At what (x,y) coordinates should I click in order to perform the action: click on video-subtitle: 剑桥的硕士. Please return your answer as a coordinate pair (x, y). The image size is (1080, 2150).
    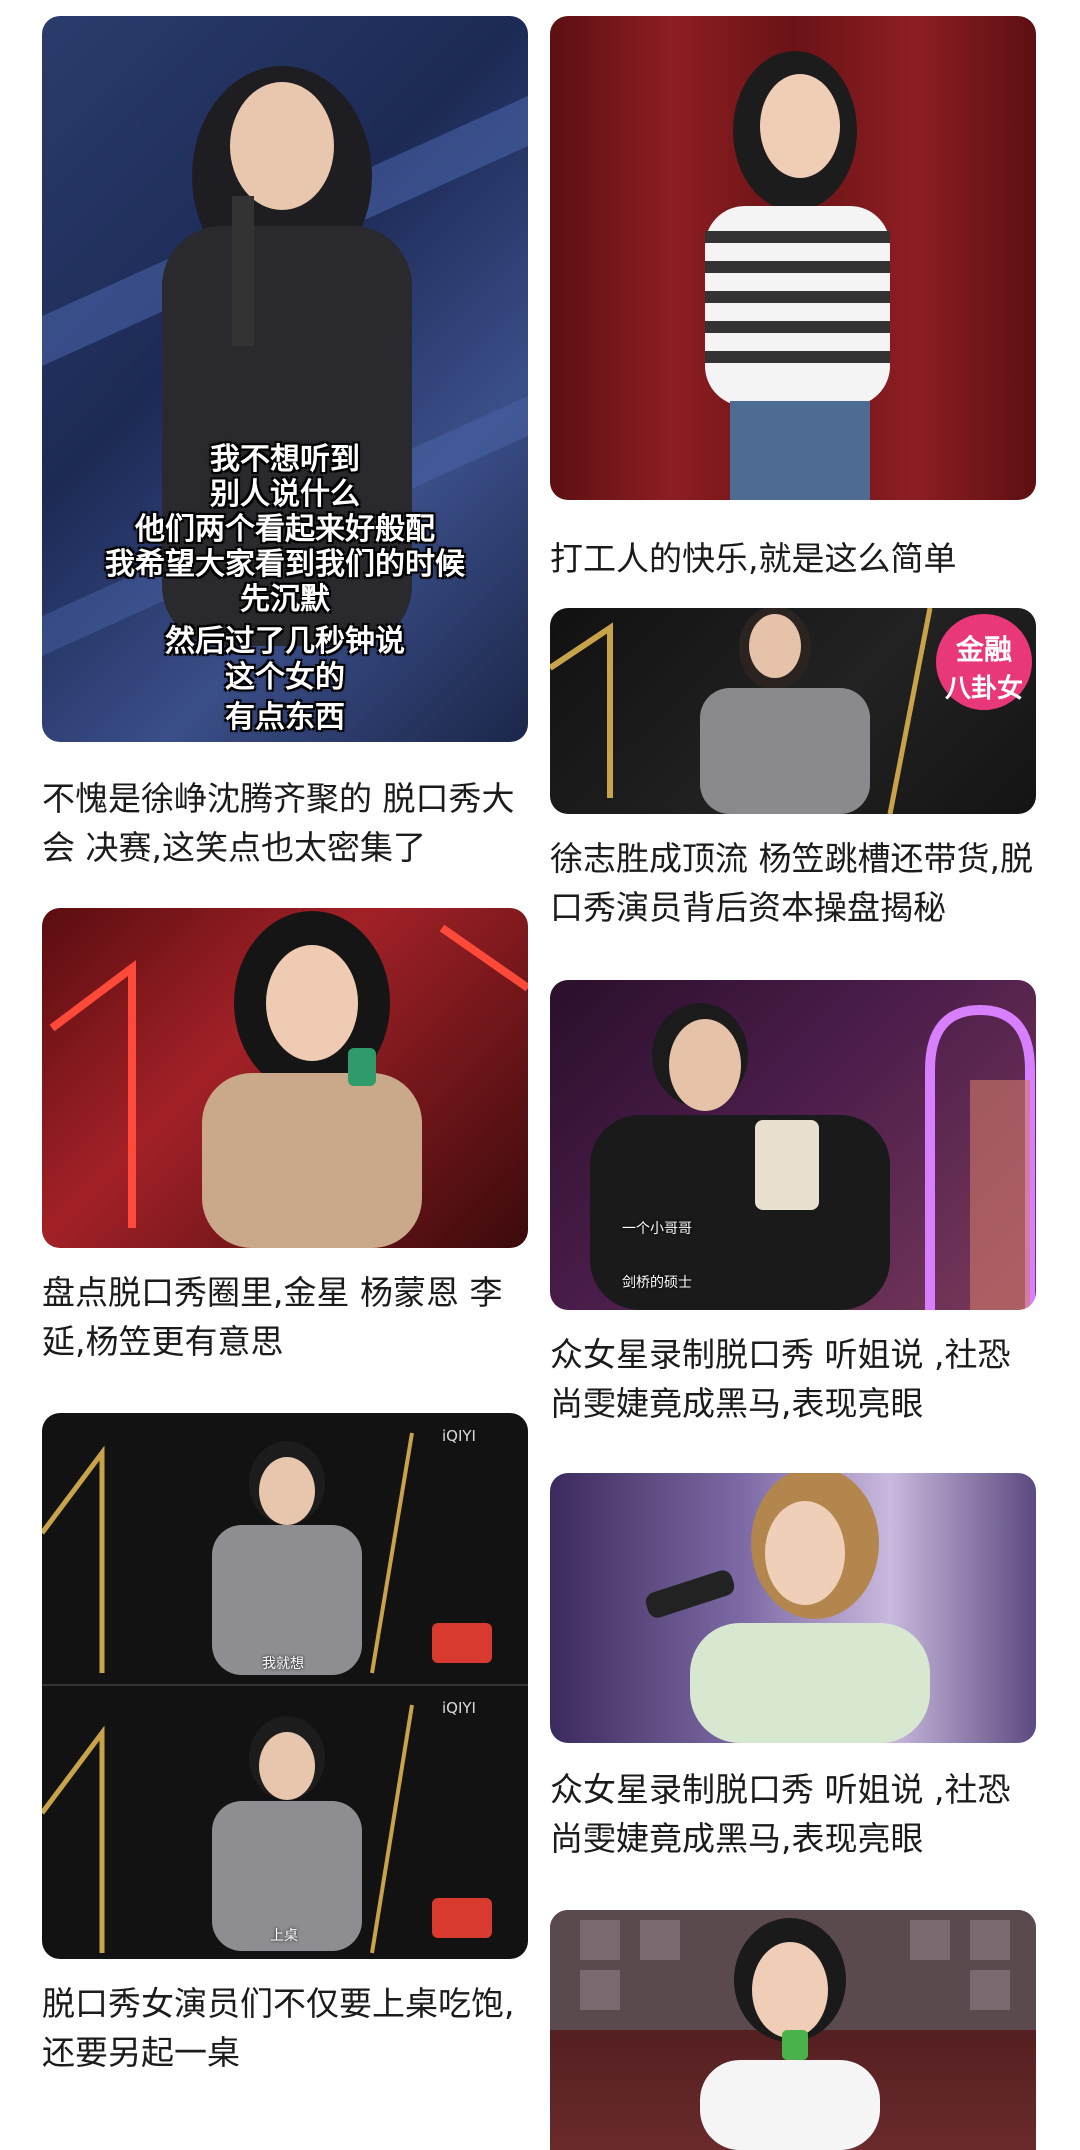
    Looking at the image, I should click on (657, 1283).